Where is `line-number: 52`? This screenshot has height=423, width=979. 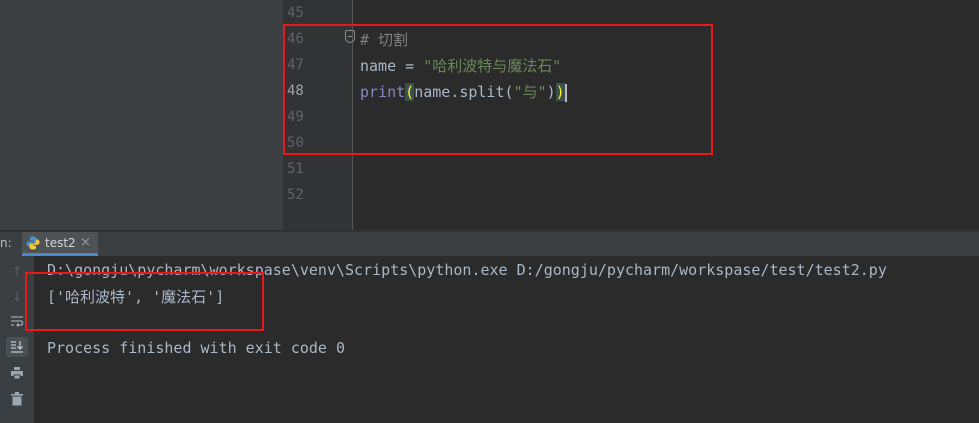
line-number: 52 is located at coordinates (295, 195).